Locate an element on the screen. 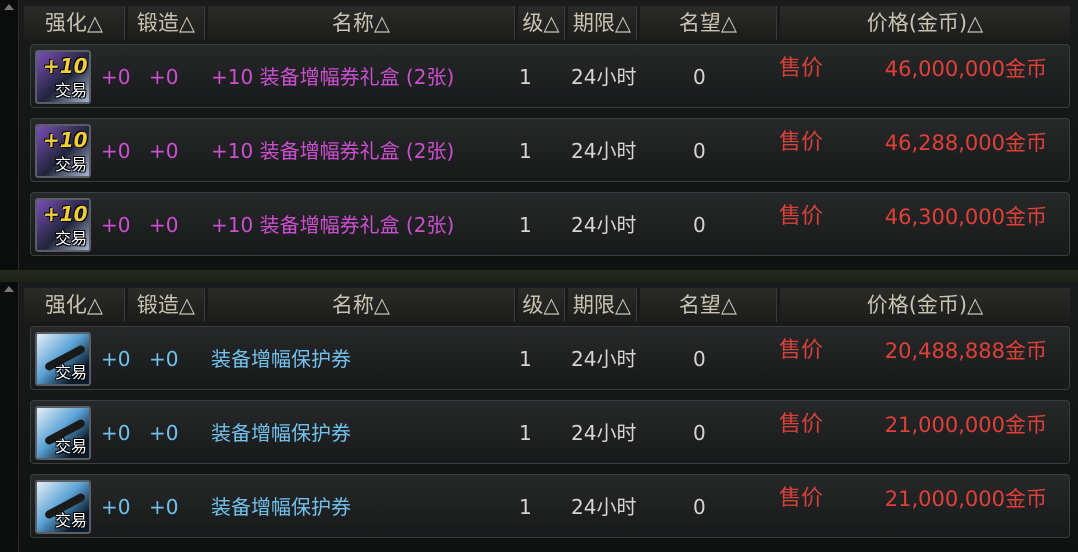 The height and width of the screenshot is (552, 1078). price-value: 46,000,000金币 is located at coordinates (965, 69).